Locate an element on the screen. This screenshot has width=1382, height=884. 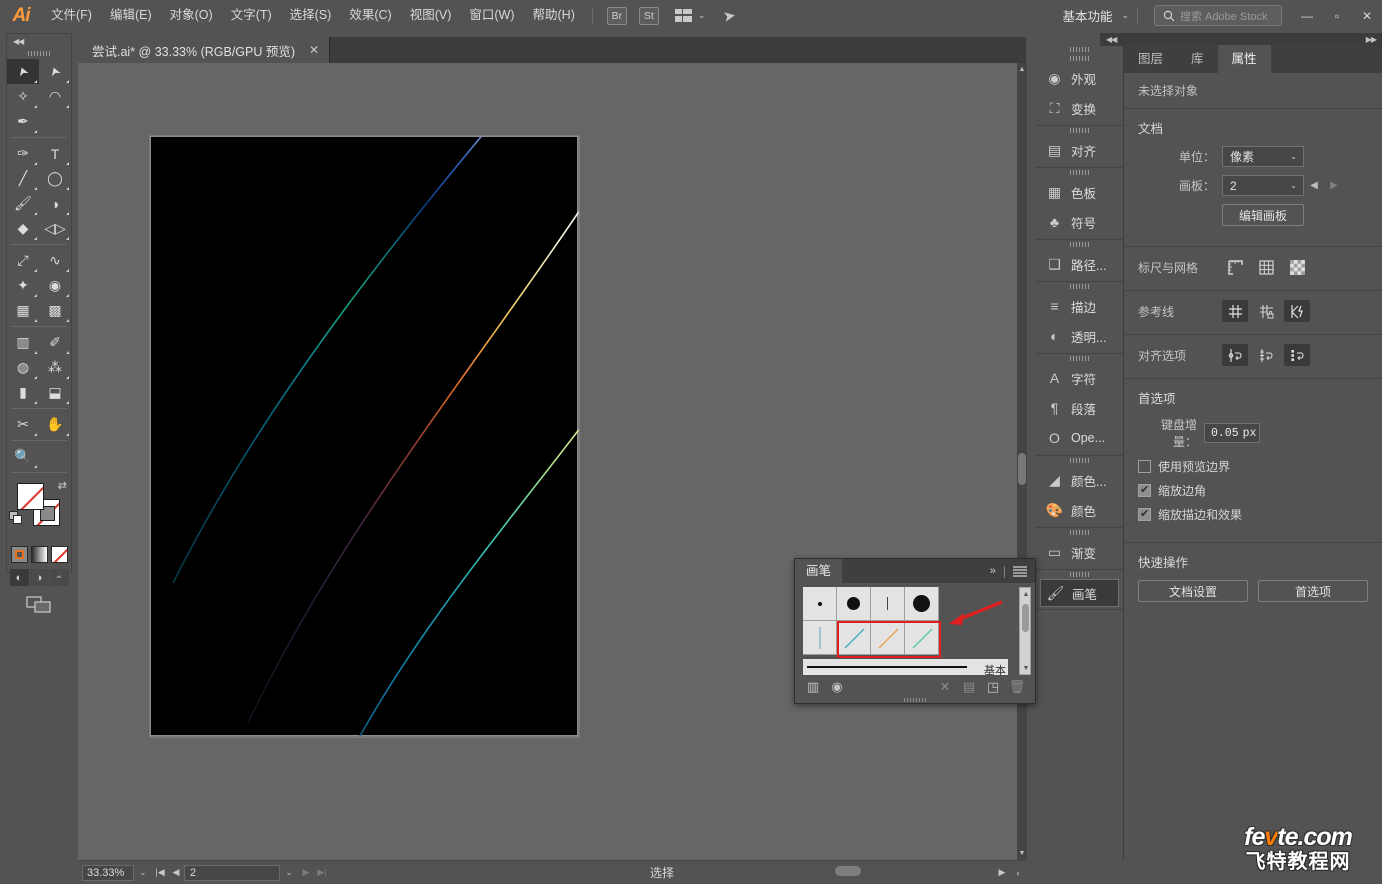
gradient-tool: ▥ is located at coordinates (23, 342).